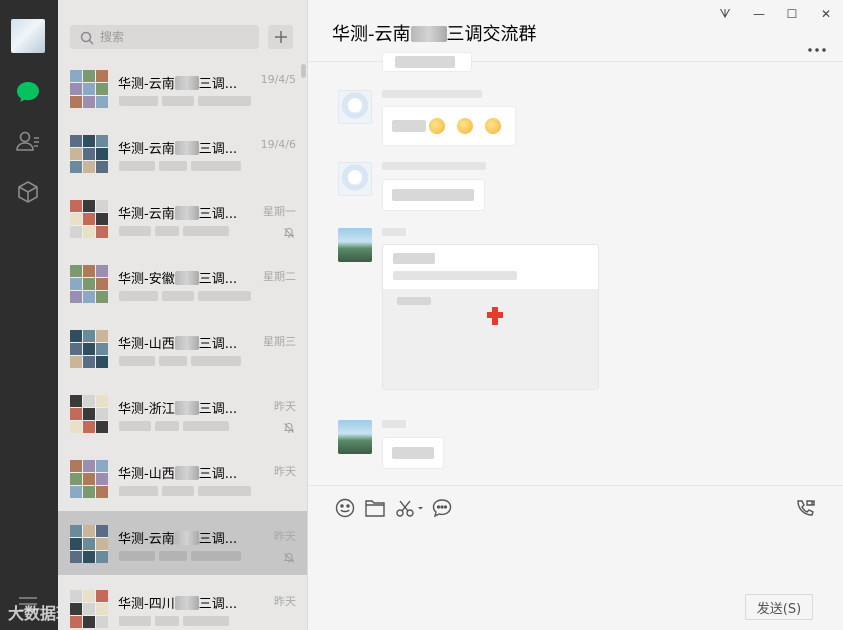 Image resolution: width=843 pixels, height=630 pixels. I want to click on location-card, so click(490, 317).